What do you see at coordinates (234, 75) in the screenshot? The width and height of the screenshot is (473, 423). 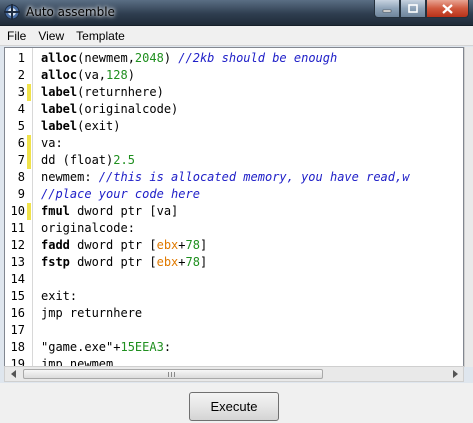 I see `code-line: 2 alloc(va,128)` at bounding box center [234, 75].